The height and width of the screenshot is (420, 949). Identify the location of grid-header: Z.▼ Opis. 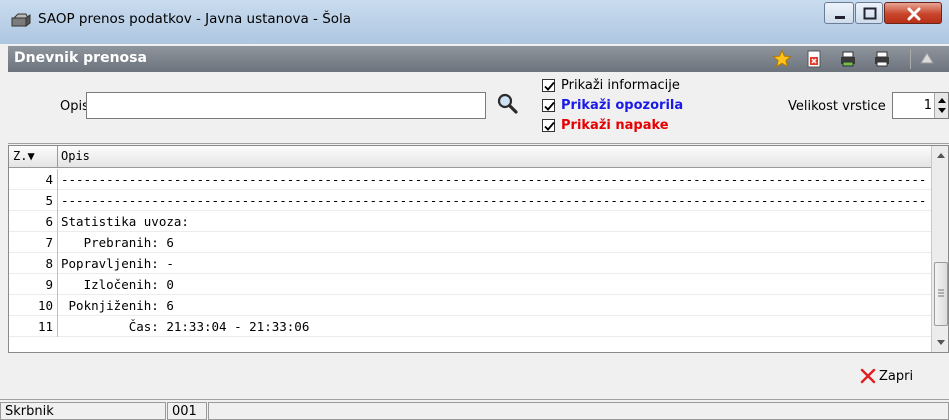
(470, 157).